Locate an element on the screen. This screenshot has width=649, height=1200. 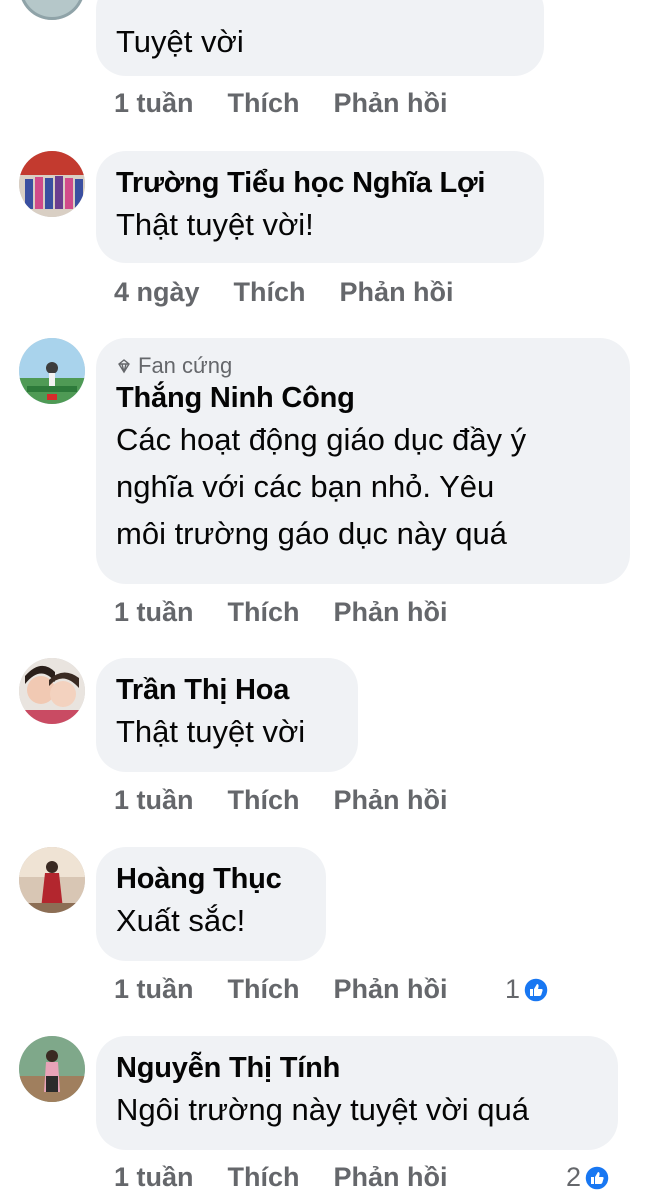
comment-bubble: Tuyệt vời is located at coordinates (320, 38).